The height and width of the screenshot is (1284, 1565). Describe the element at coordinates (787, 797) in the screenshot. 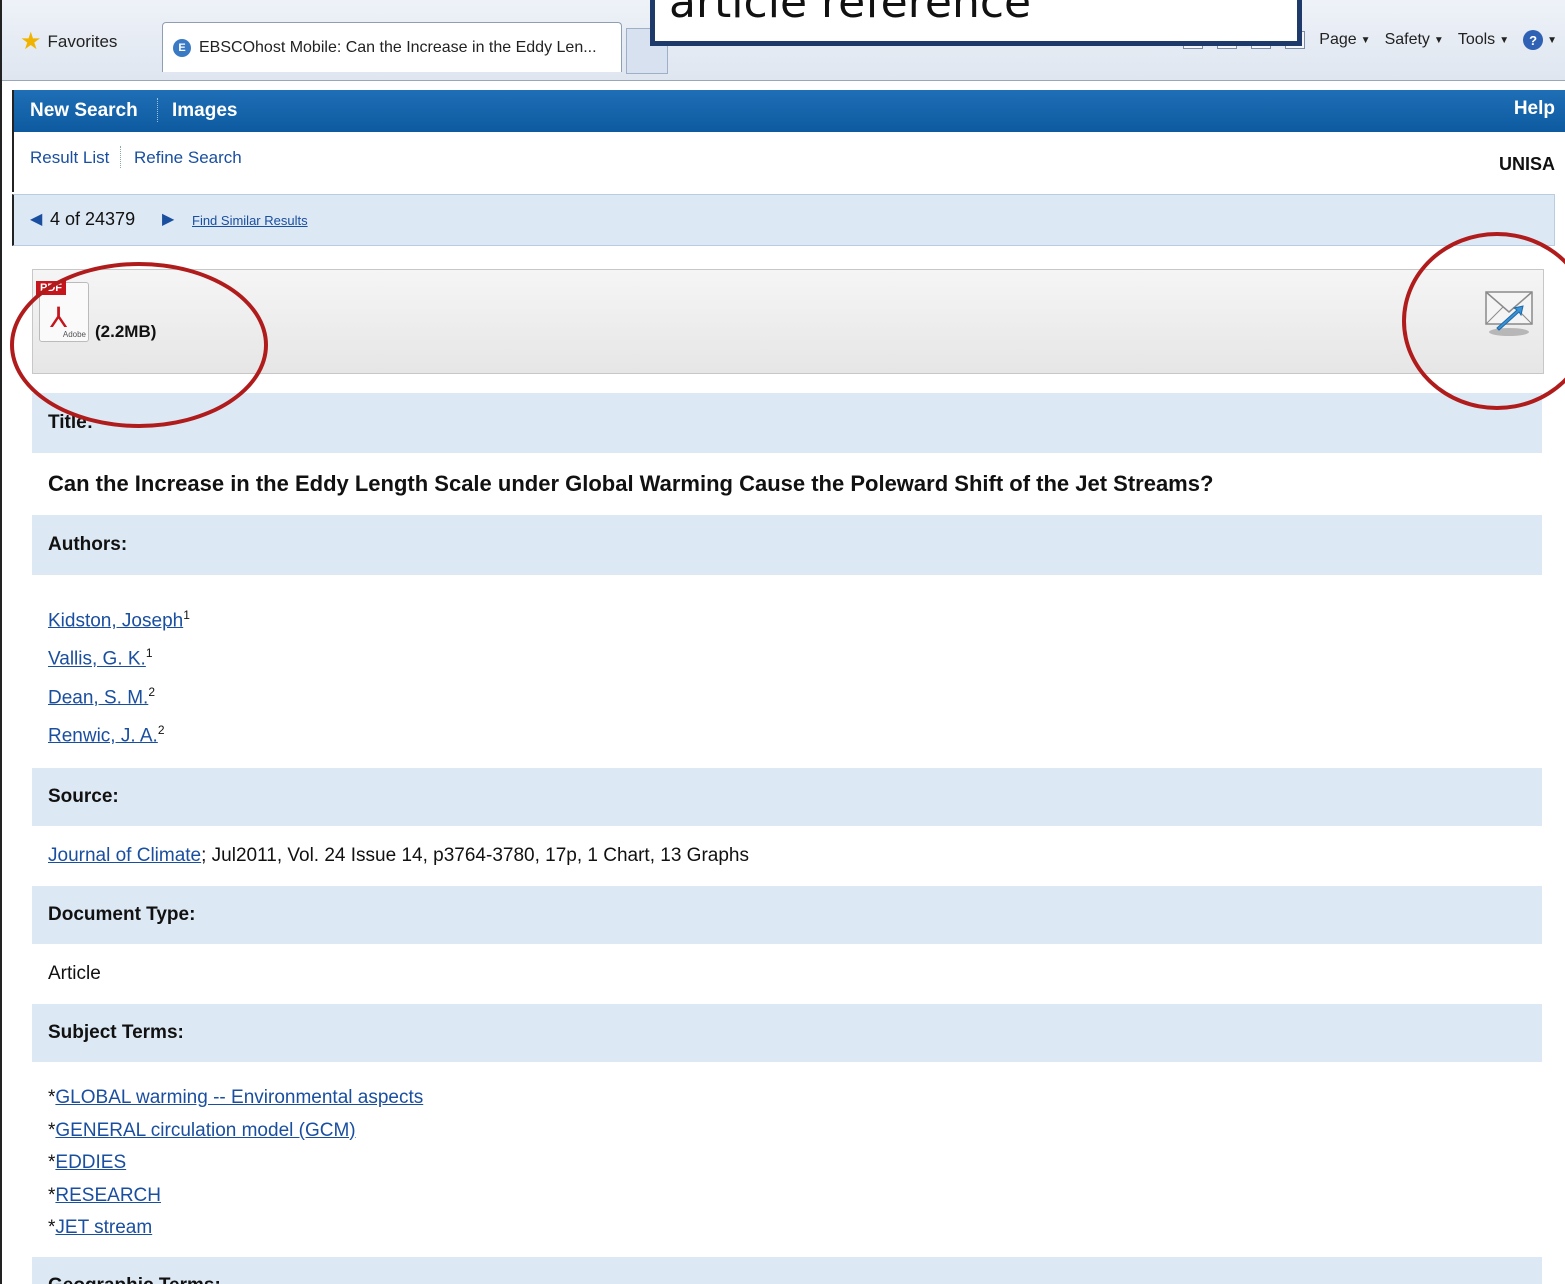

I see `source-label: Source:` at that location.